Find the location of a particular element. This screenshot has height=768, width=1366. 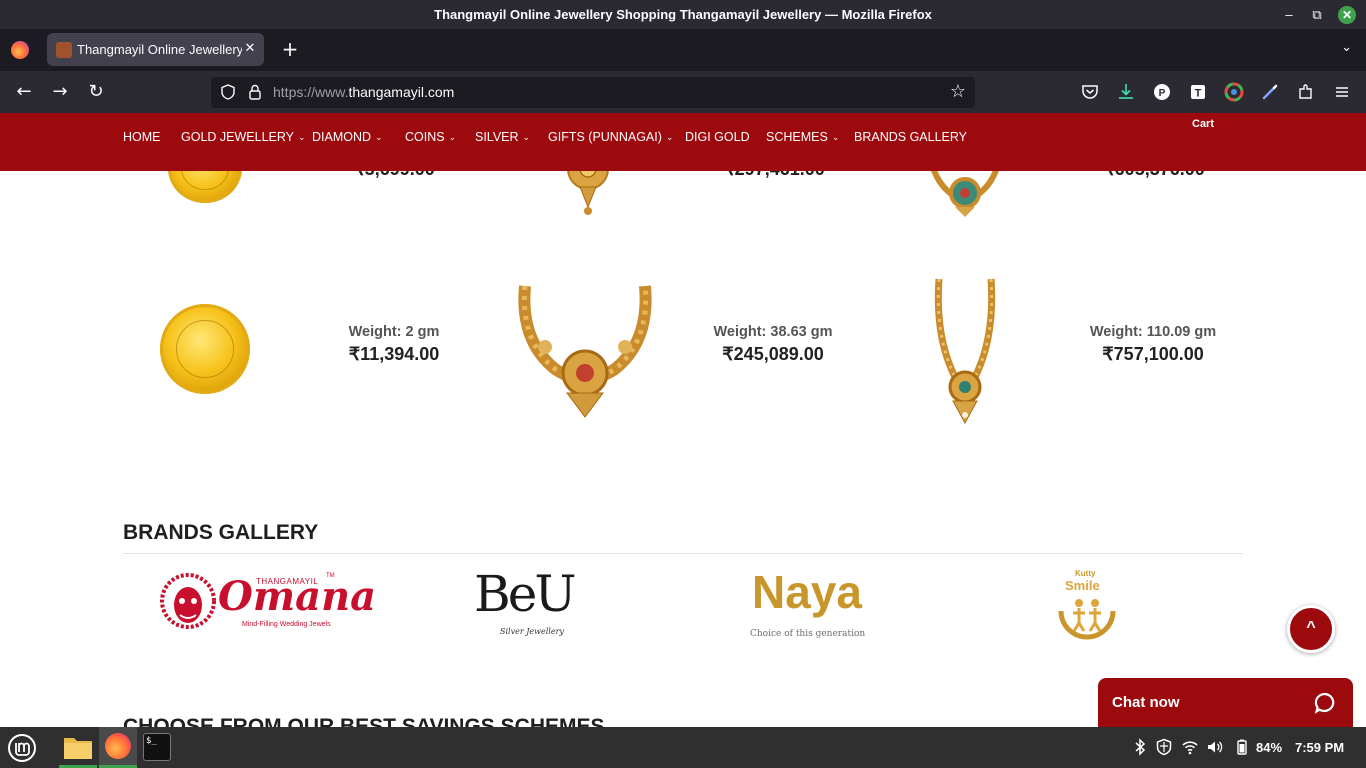

nav-digi-gold: DIGI GOLD is located at coordinates (717, 137).